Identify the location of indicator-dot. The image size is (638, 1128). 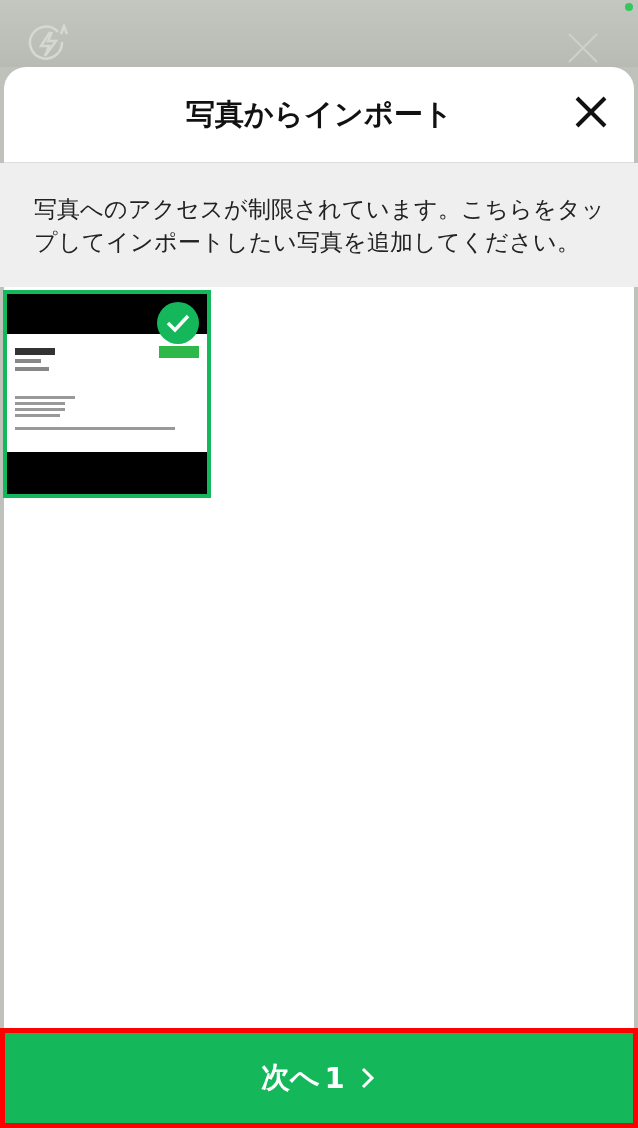
(629, 7).